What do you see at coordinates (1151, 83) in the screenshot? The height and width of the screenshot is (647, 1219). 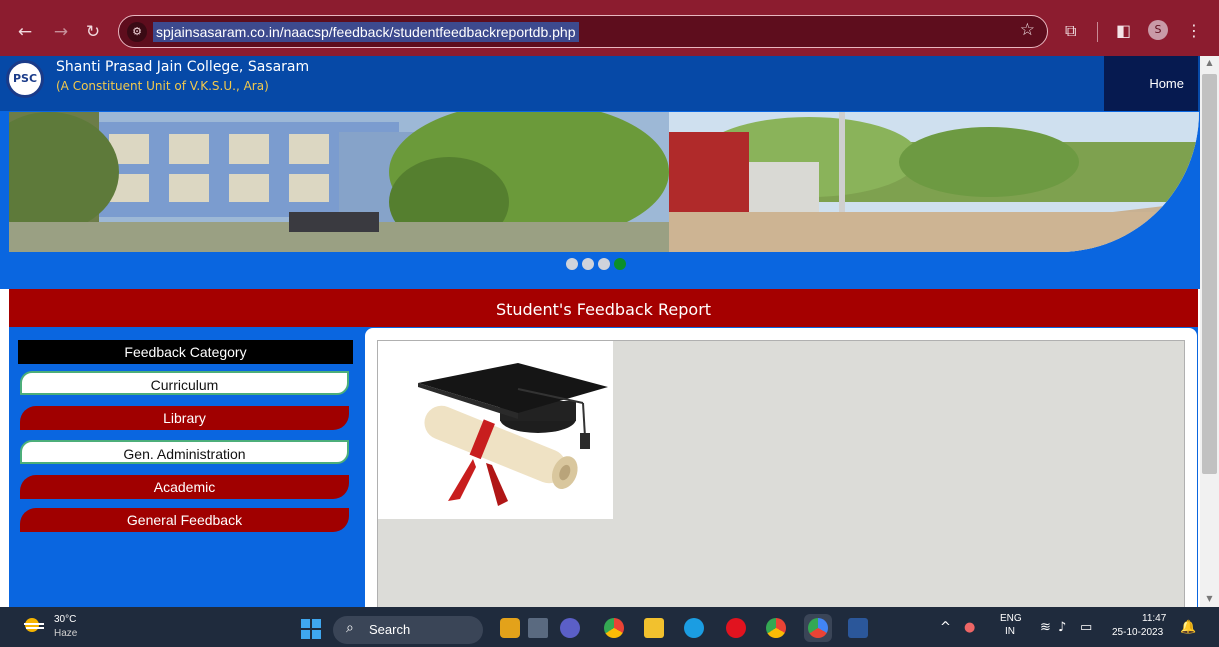 I see `home-nav-link: Home` at bounding box center [1151, 83].